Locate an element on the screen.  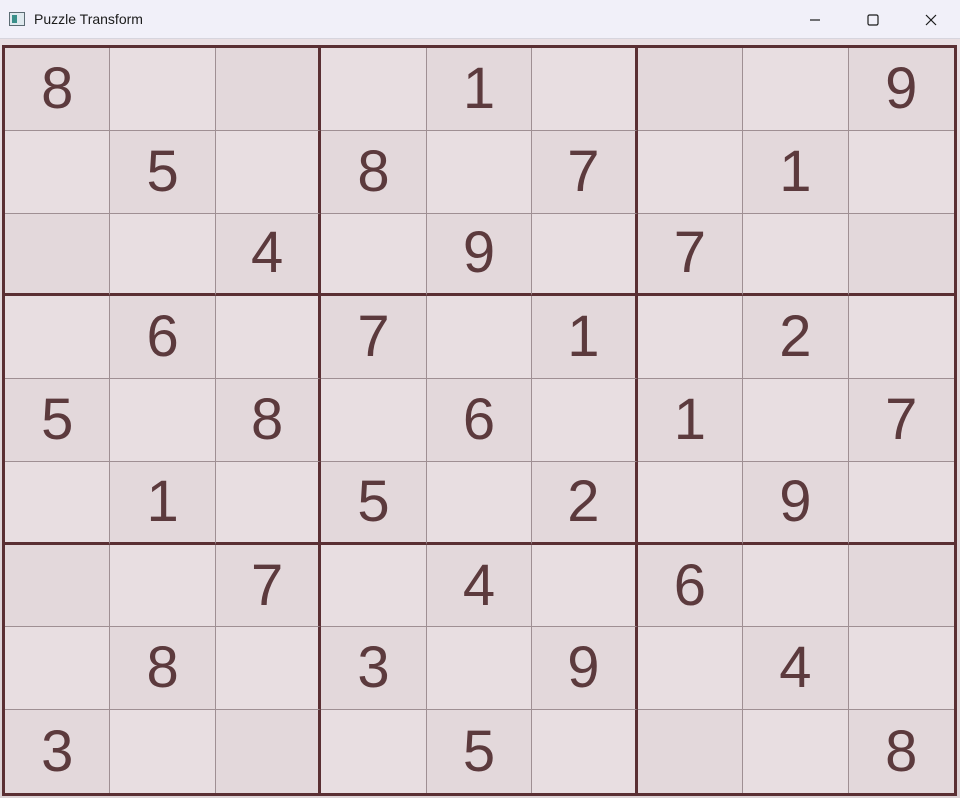
minimize-icon is located at coordinates (815, 19).